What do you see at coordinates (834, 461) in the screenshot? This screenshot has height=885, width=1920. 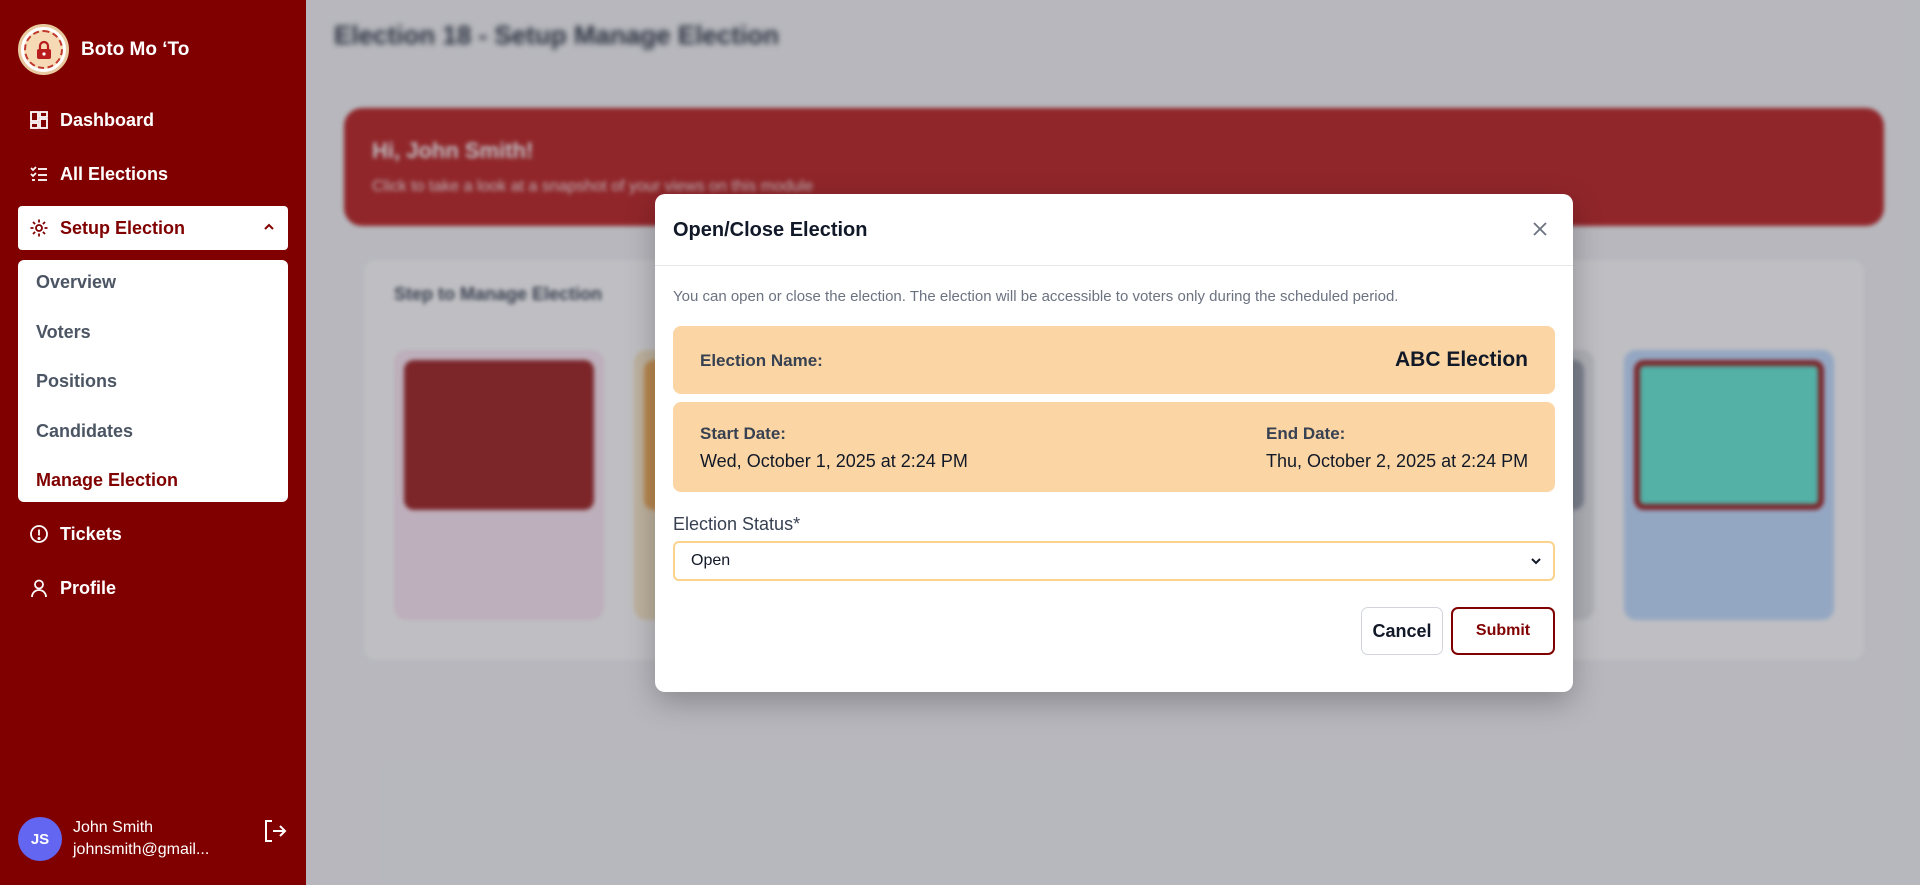 I see `start-date-value: Wed, October 1, 2025 at 2:24 PM` at bounding box center [834, 461].